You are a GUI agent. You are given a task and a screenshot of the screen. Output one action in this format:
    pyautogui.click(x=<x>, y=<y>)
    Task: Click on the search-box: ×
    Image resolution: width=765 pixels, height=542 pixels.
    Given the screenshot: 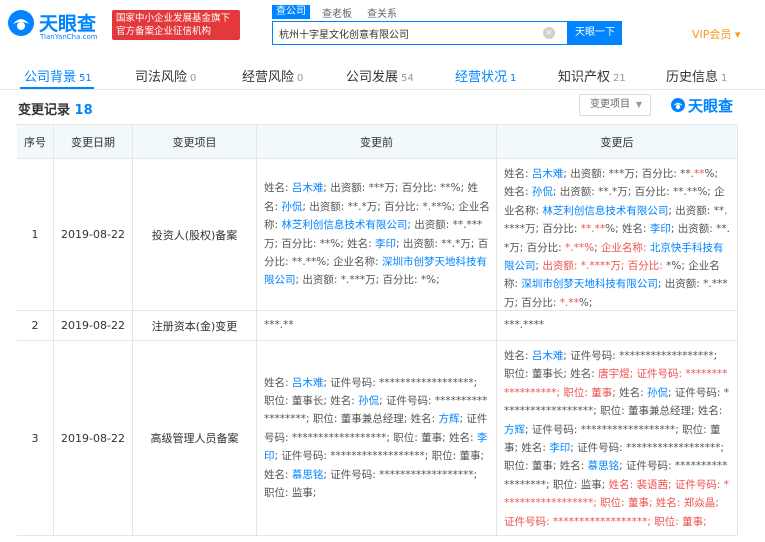 What is the action you would take?
    pyautogui.click(x=420, y=33)
    